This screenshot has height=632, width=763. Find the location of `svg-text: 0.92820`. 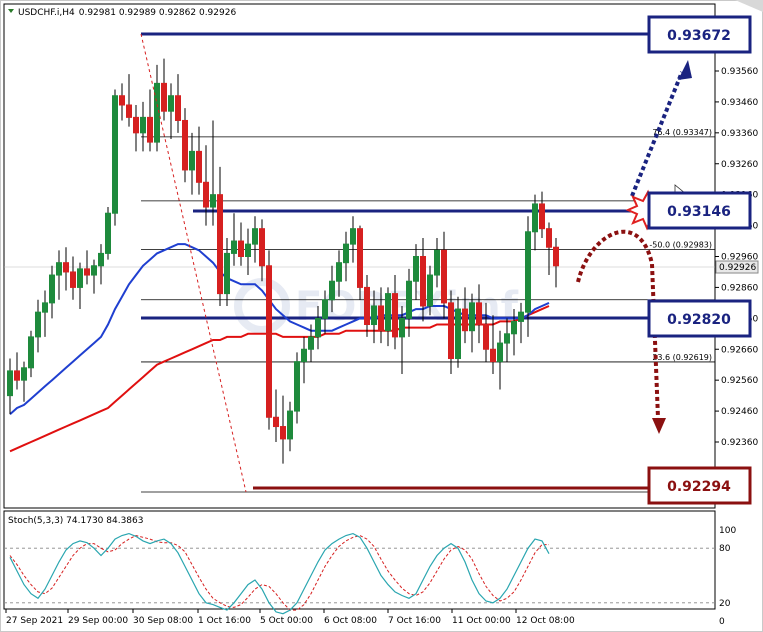

svg-text: 0.92820 is located at coordinates (699, 320).